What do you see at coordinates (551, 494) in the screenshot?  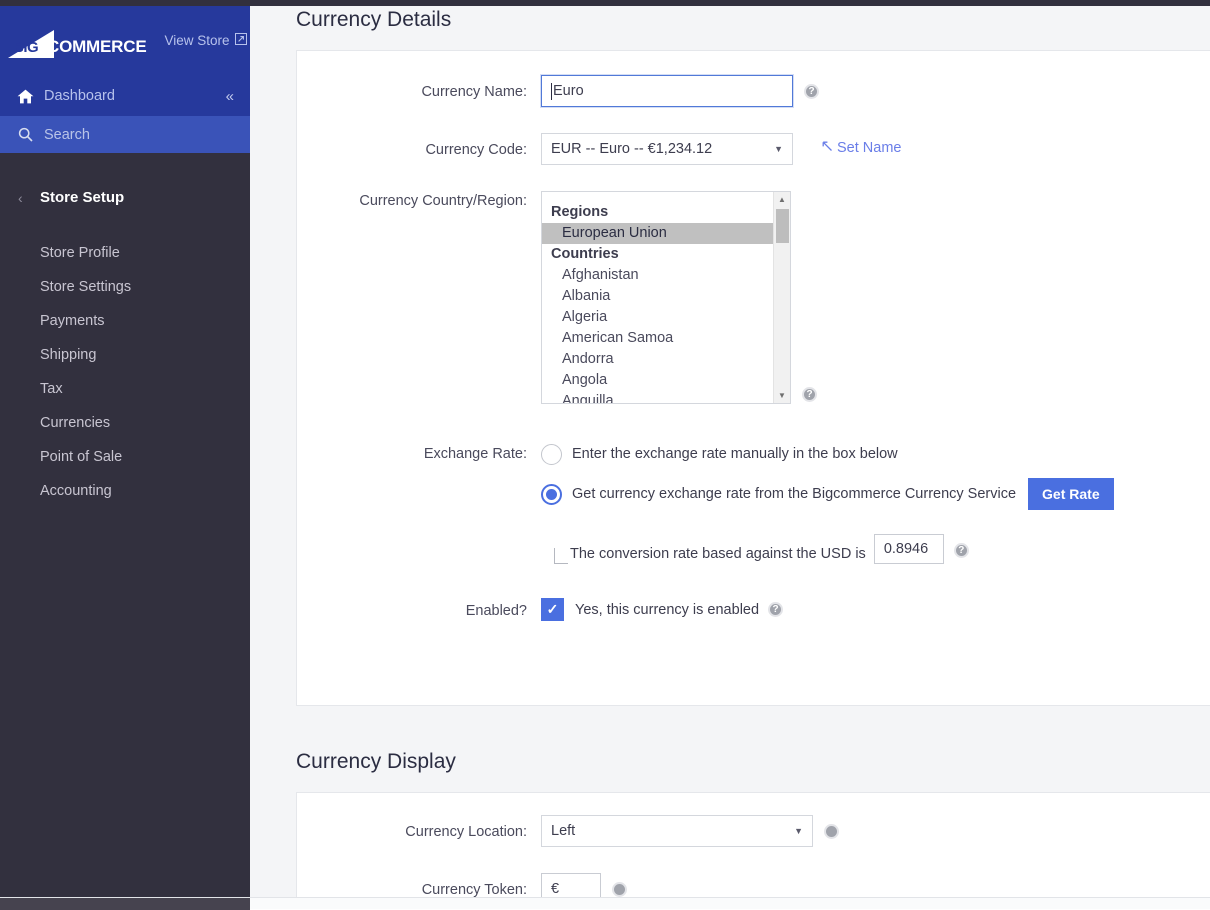 I see `radio-service-rate` at bounding box center [551, 494].